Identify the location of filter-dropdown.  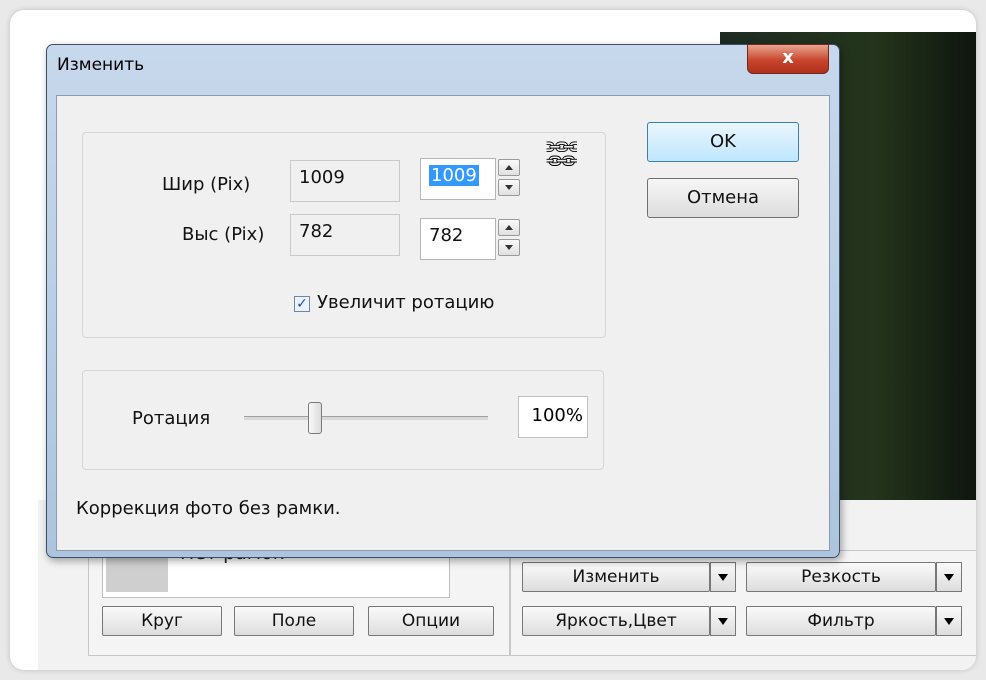
(949, 621).